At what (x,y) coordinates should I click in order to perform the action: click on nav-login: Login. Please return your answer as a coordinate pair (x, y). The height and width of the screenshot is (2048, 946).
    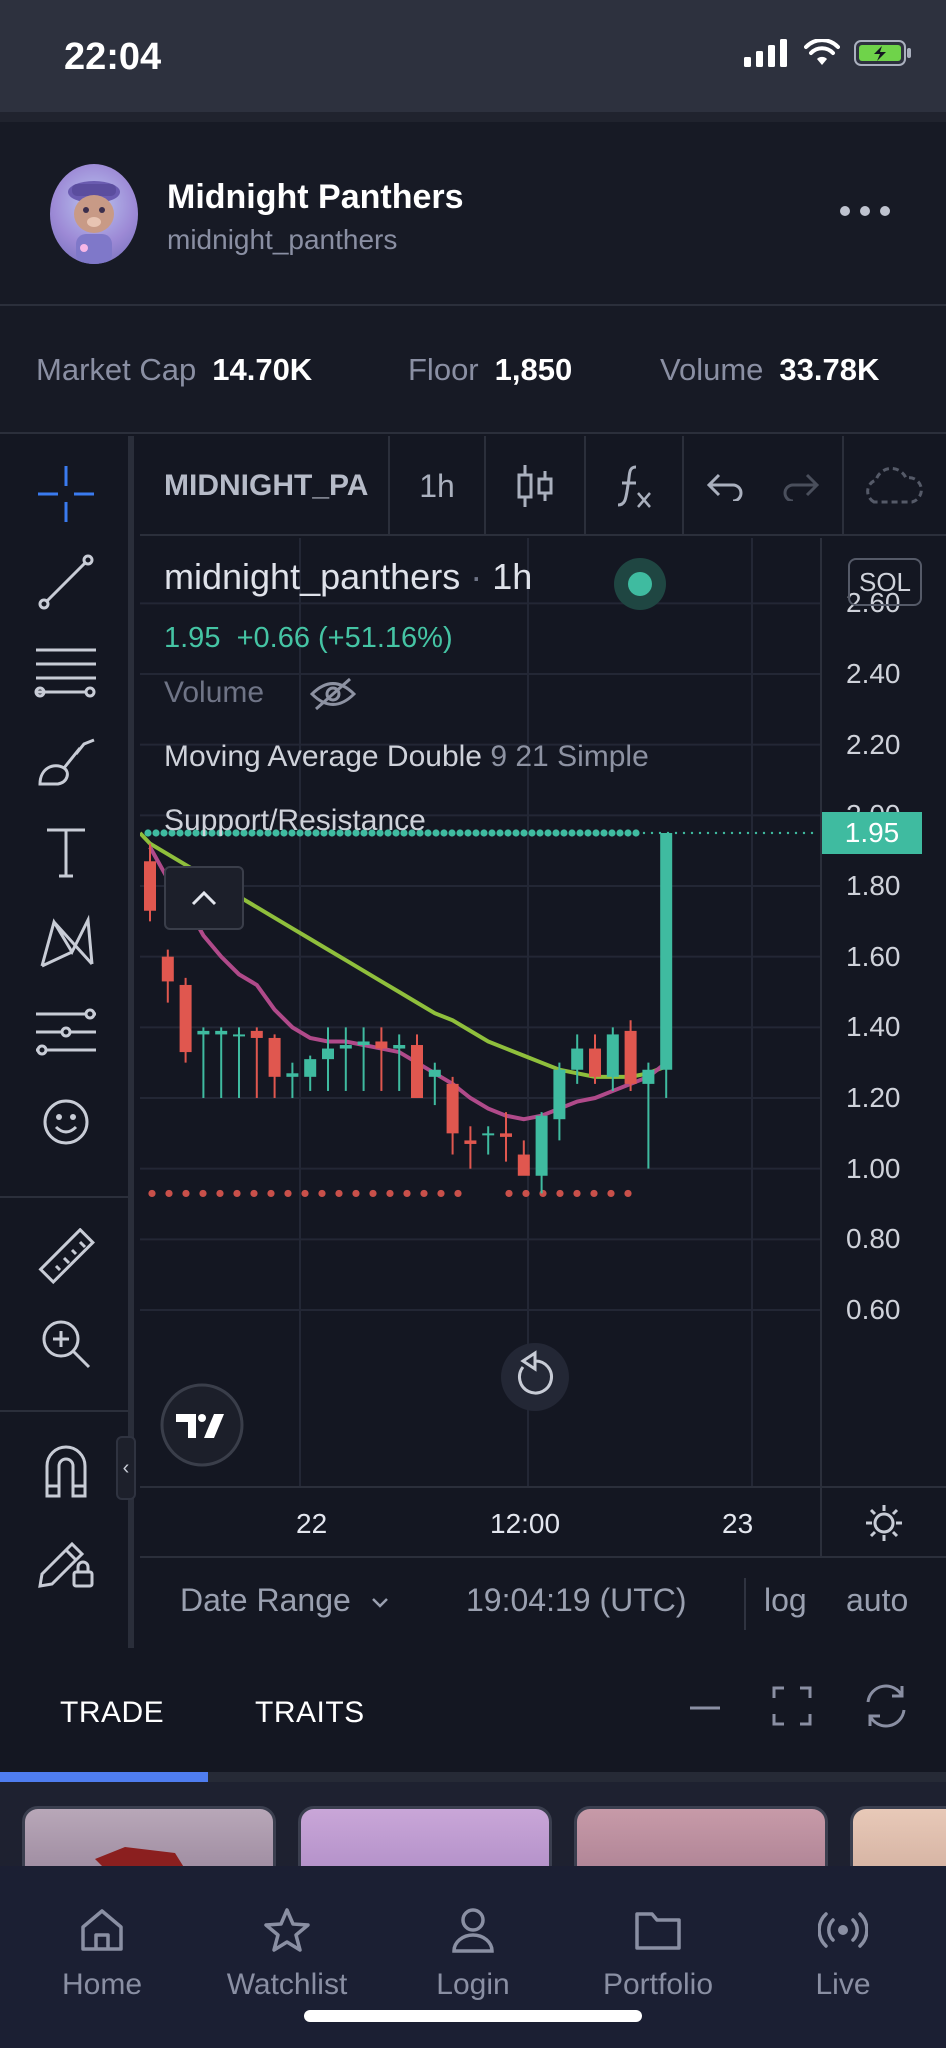
    Looking at the image, I should click on (473, 1953).